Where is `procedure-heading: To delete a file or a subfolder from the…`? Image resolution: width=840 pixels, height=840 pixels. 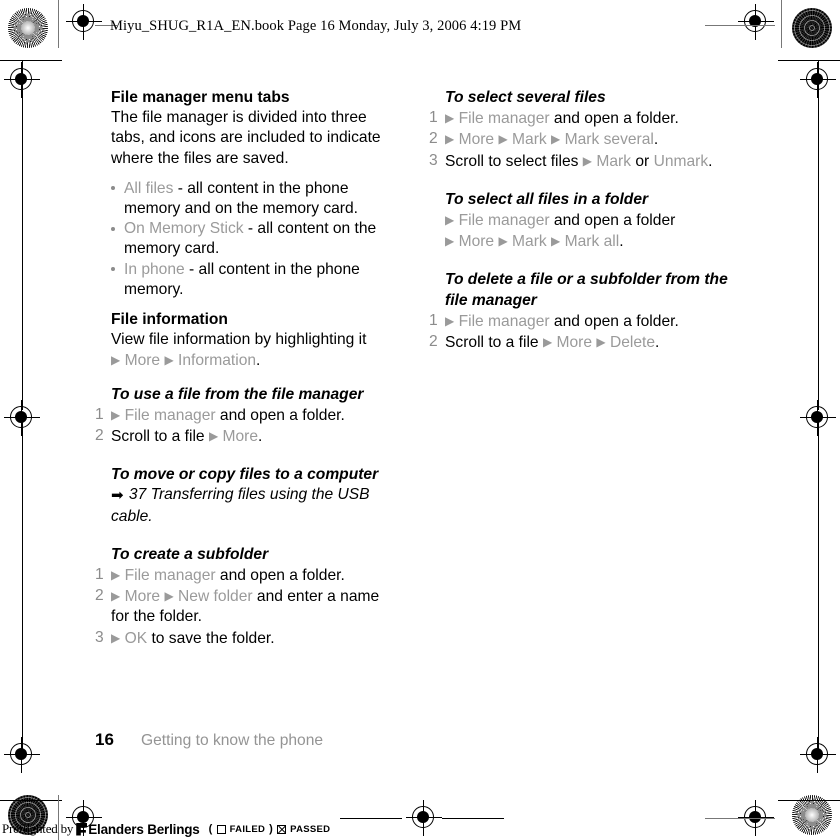
procedure-heading: To delete a file or a subfolder from the… is located at coordinates (586, 290).